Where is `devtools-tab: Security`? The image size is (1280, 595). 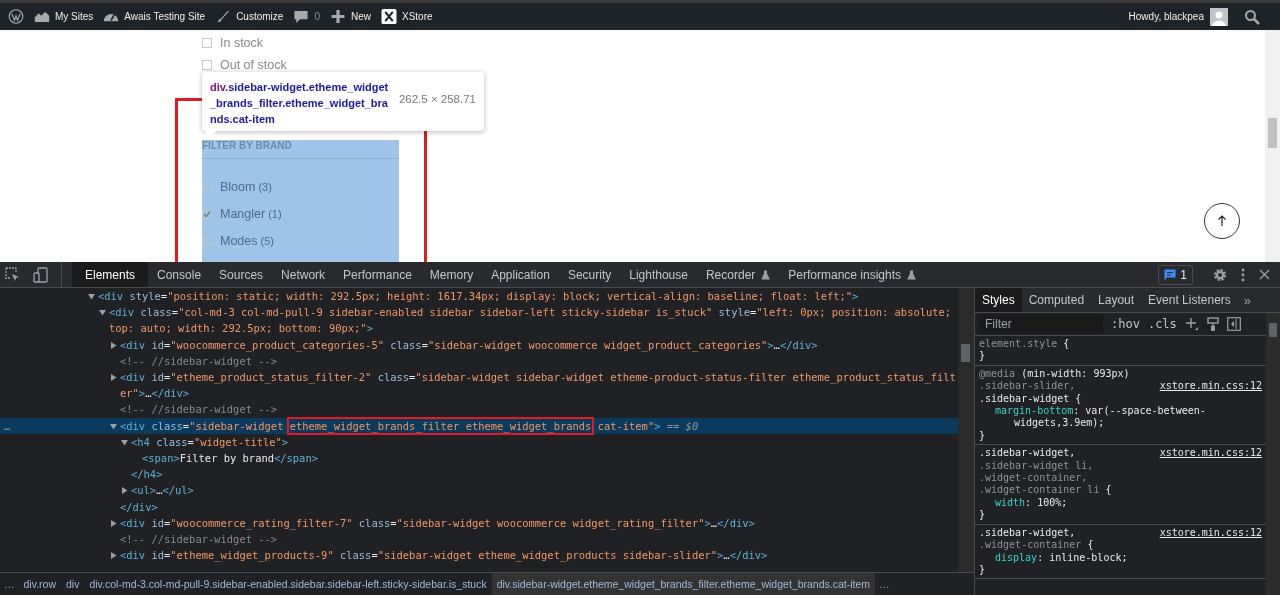
devtools-tab: Security is located at coordinates (589, 274).